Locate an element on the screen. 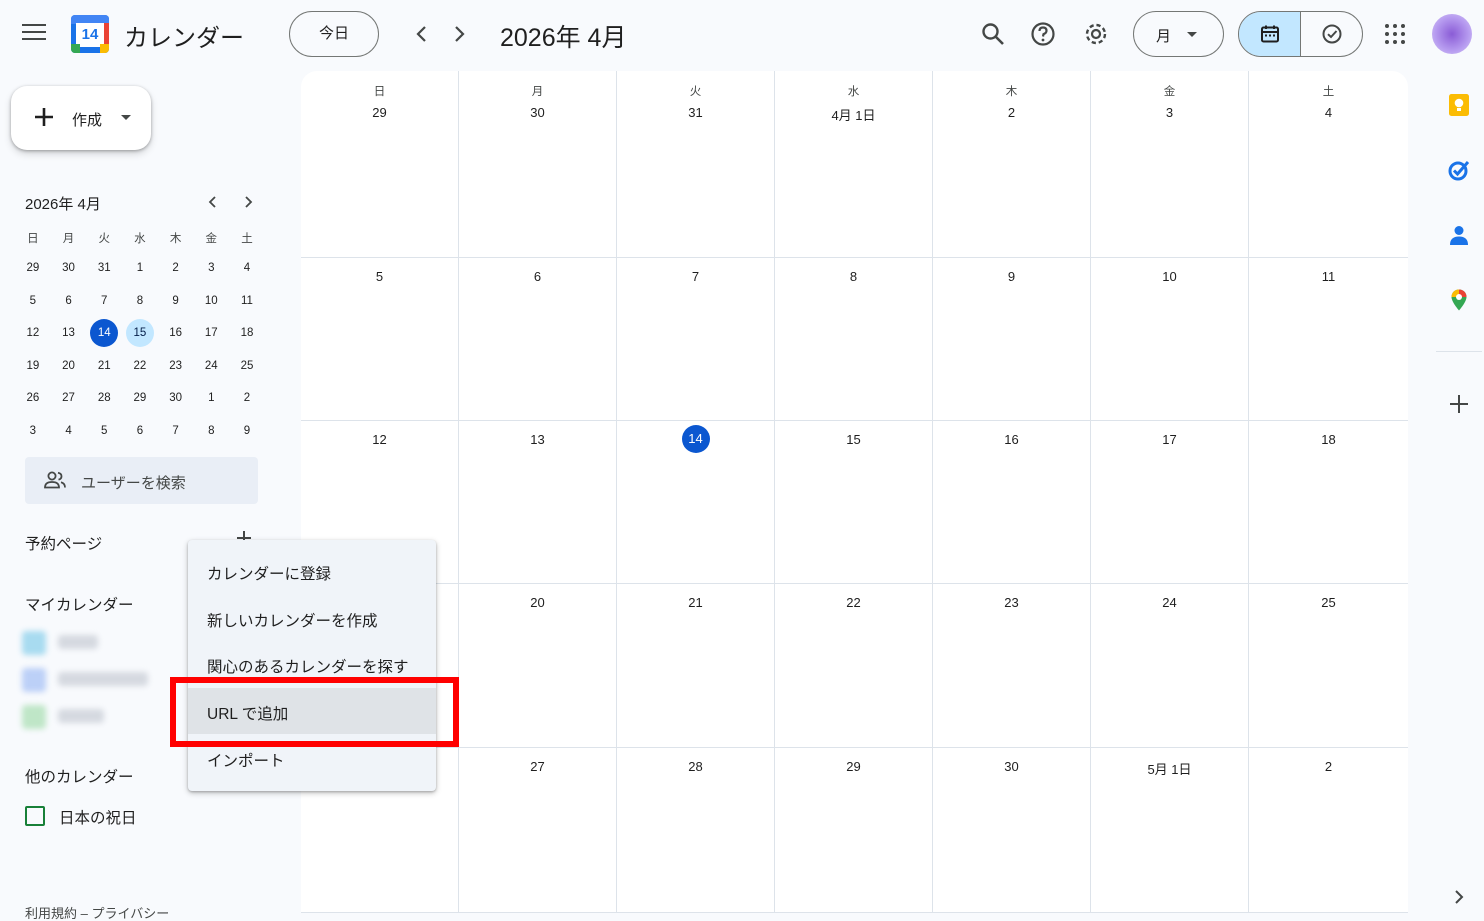 Image resolution: width=1484 pixels, height=921 pixels. day-number: 4月 1日 is located at coordinates (853, 114).